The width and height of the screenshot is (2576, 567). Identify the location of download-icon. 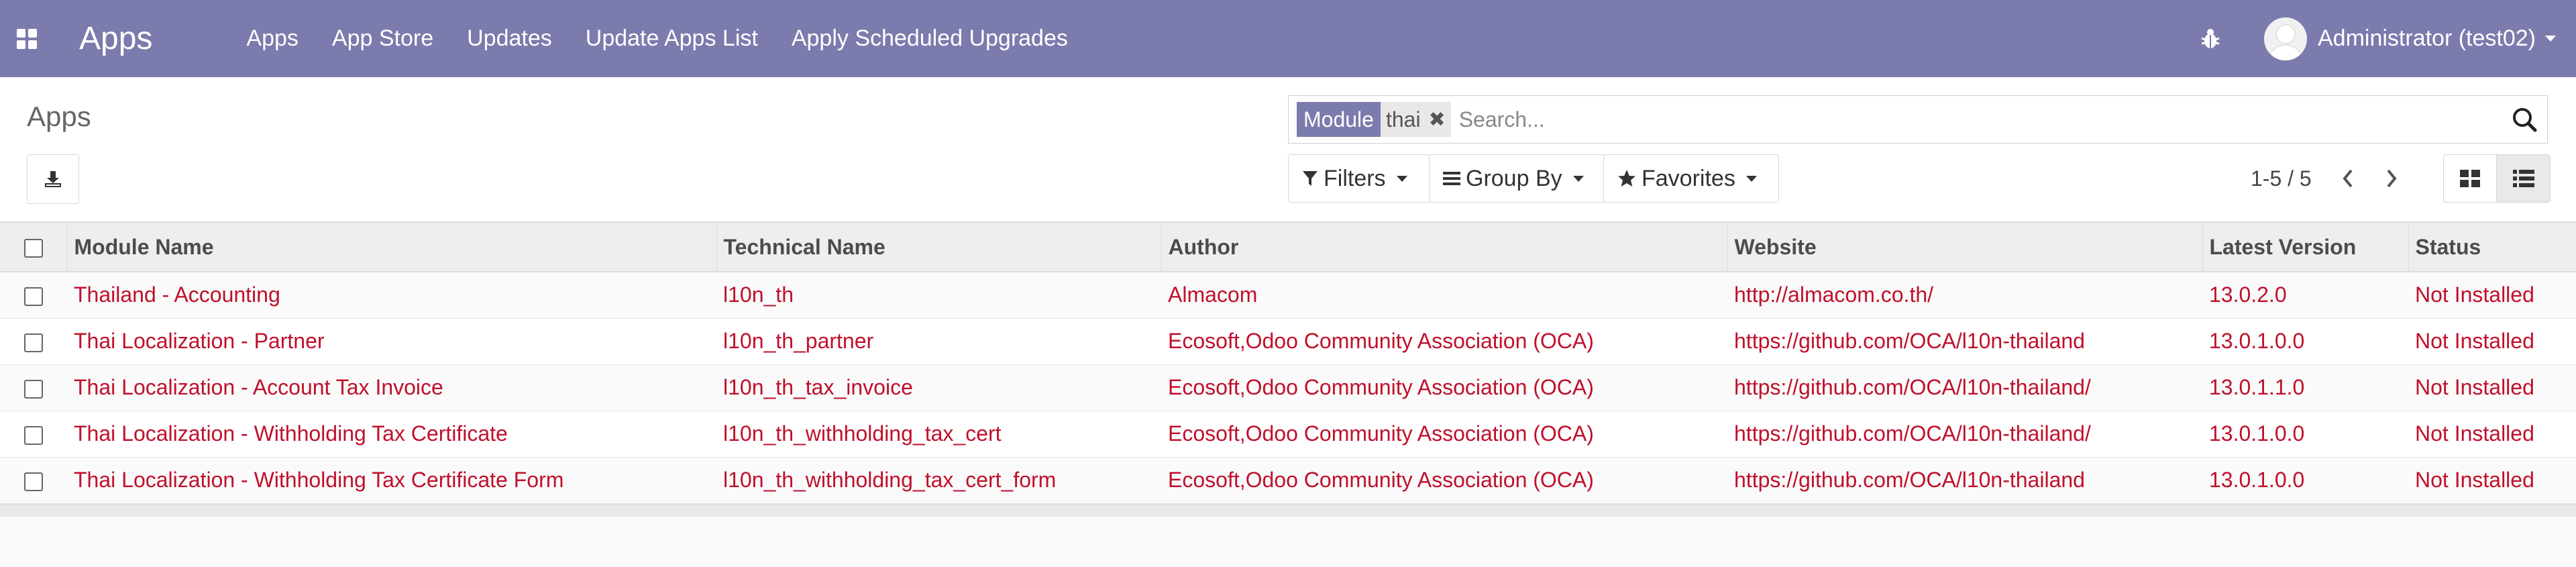
(53, 179).